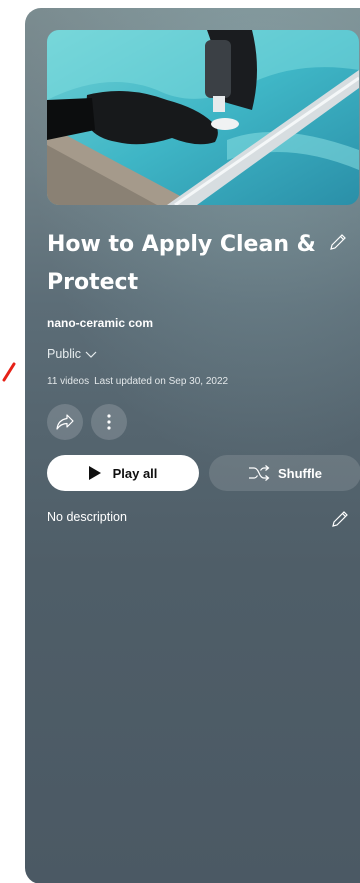  I want to click on privacy-label: Public, so click(64, 354).